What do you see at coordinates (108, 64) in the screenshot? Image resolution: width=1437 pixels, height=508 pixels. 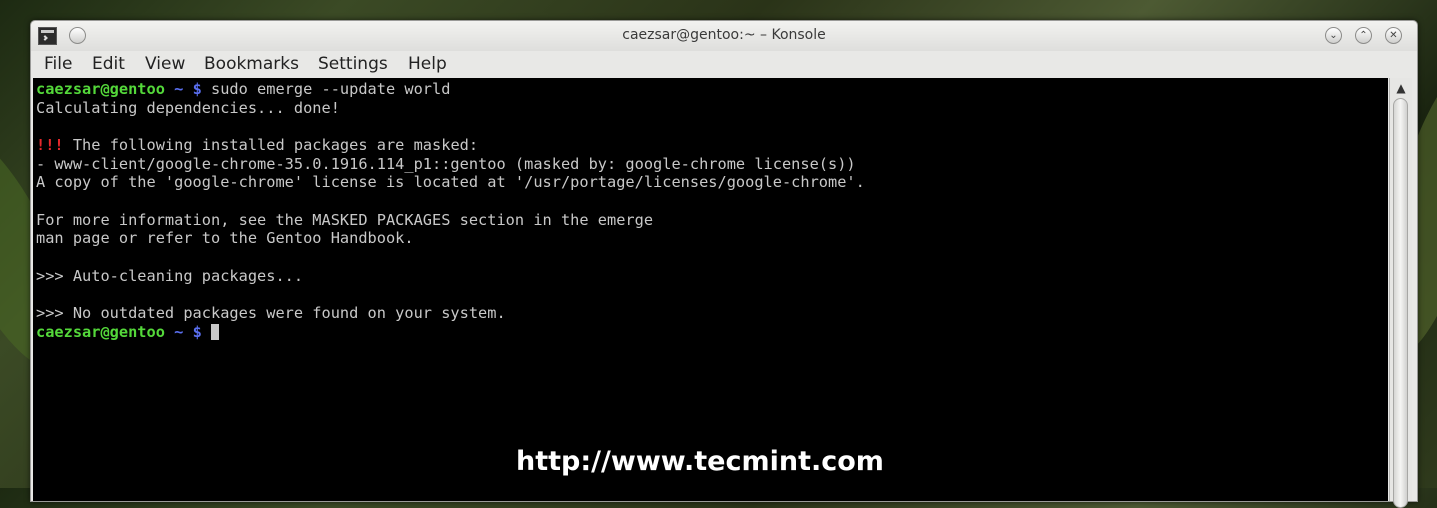 I see `menu-edit: Edit` at bounding box center [108, 64].